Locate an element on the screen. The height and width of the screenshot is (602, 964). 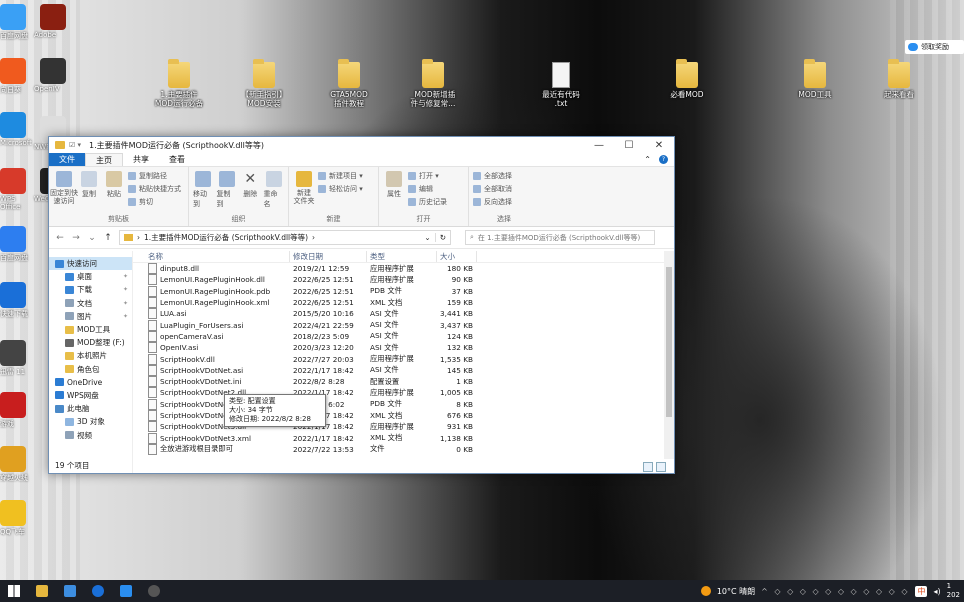
nav-item: MOD工具 is located at coordinates (90, 329).